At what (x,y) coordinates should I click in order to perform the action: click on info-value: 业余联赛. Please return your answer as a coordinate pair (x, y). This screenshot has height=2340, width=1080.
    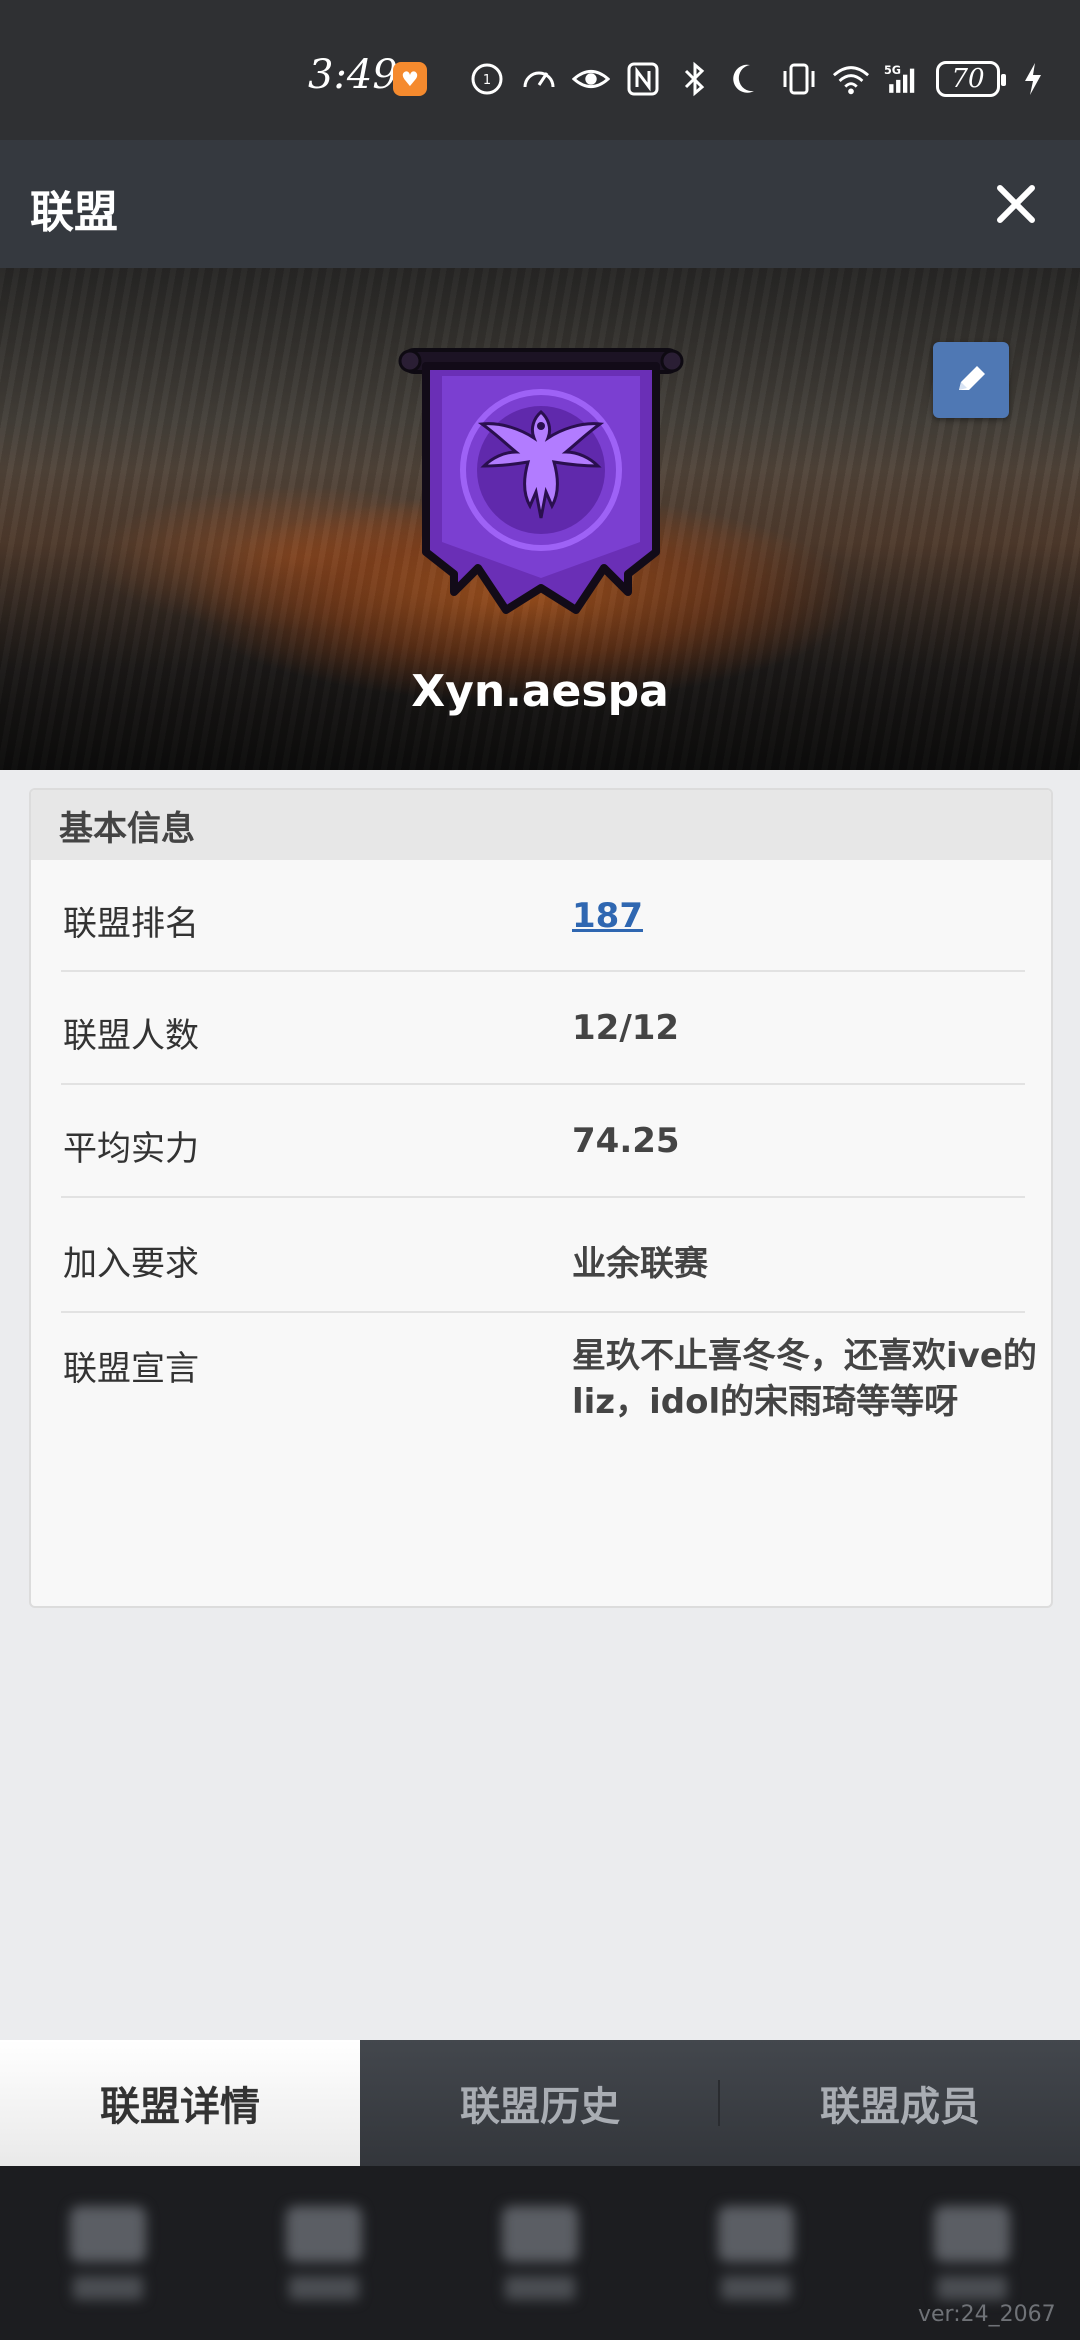
    Looking at the image, I should click on (640, 1264).